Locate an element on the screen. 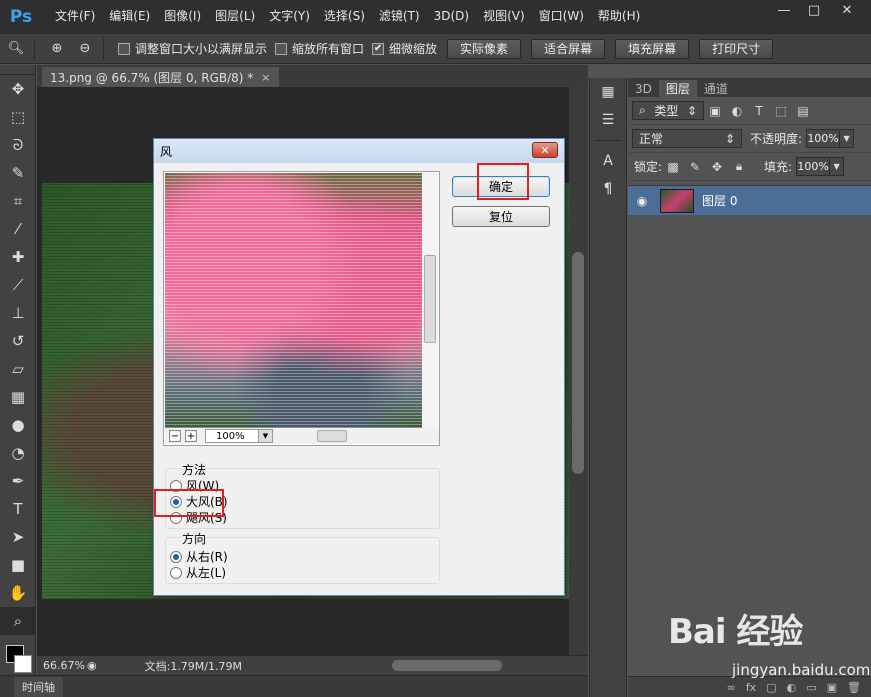 The height and width of the screenshot is (697, 871). reset-button: 复位 is located at coordinates (501, 216).